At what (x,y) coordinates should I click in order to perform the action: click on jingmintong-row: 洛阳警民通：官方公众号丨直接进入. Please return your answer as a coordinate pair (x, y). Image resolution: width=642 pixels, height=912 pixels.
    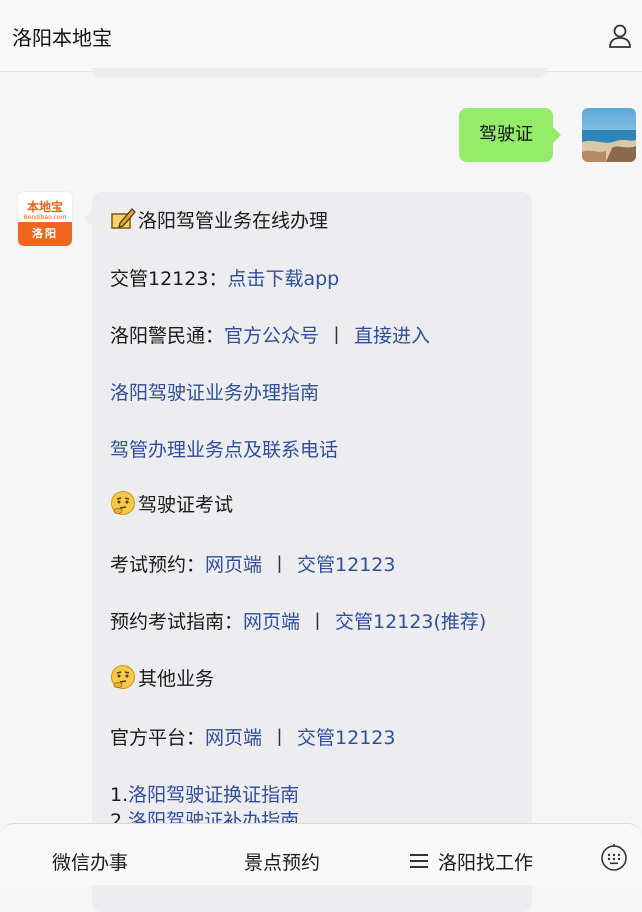
    Looking at the image, I should click on (270, 336).